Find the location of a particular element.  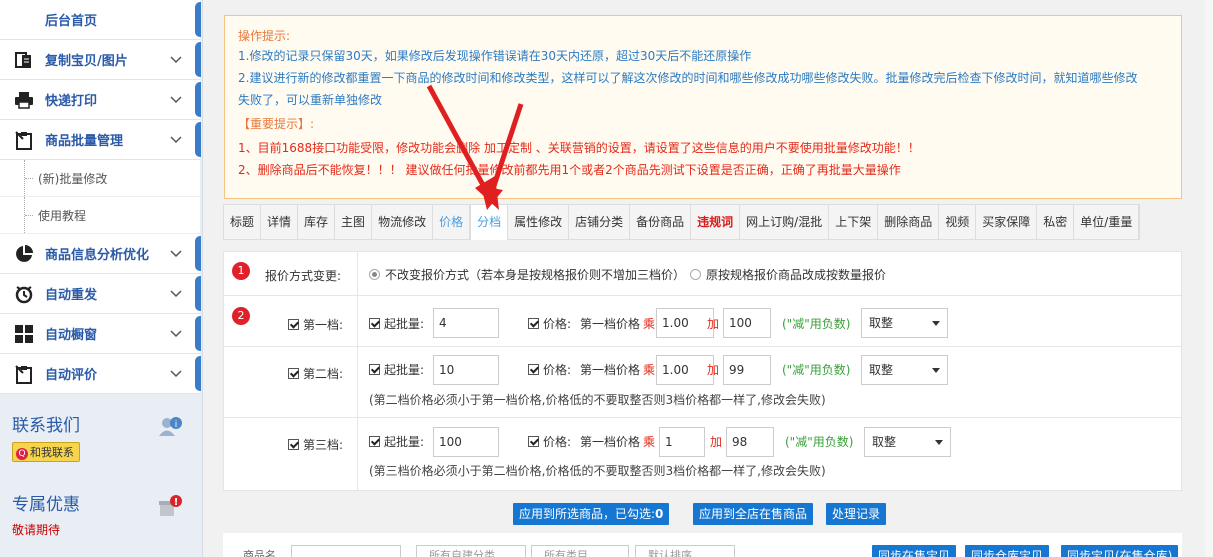

tab-price: 价格 is located at coordinates (452, 222).